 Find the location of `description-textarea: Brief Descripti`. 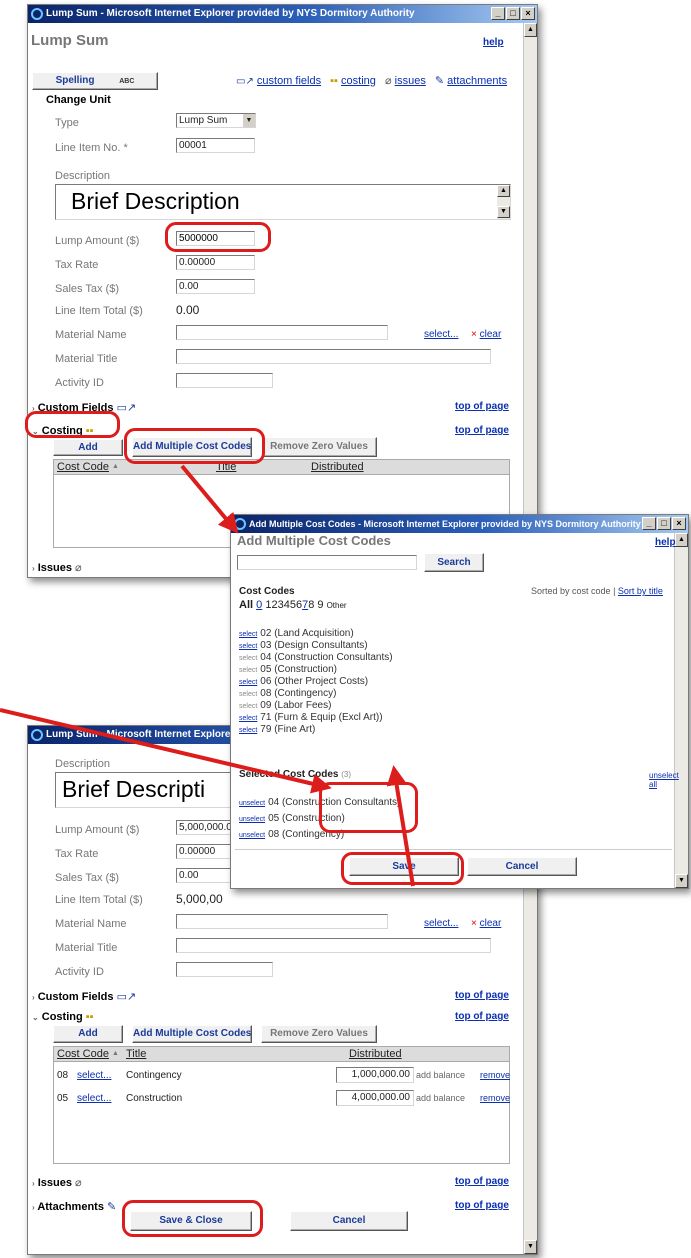

description-textarea: Brief Descripti is located at coordinates (155, 790).